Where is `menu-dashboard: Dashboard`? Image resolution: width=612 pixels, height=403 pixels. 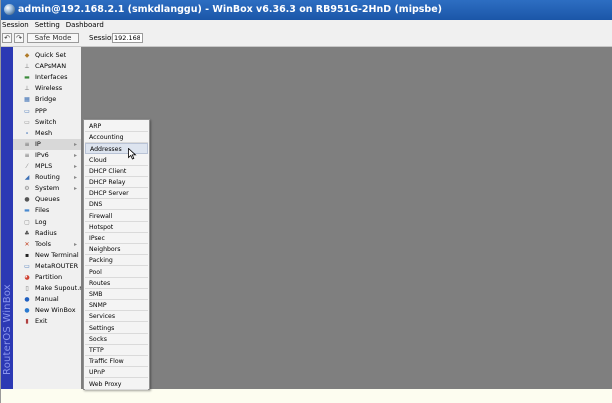 menu-dashboard: Dashboard is located at coordinates (85, 25).